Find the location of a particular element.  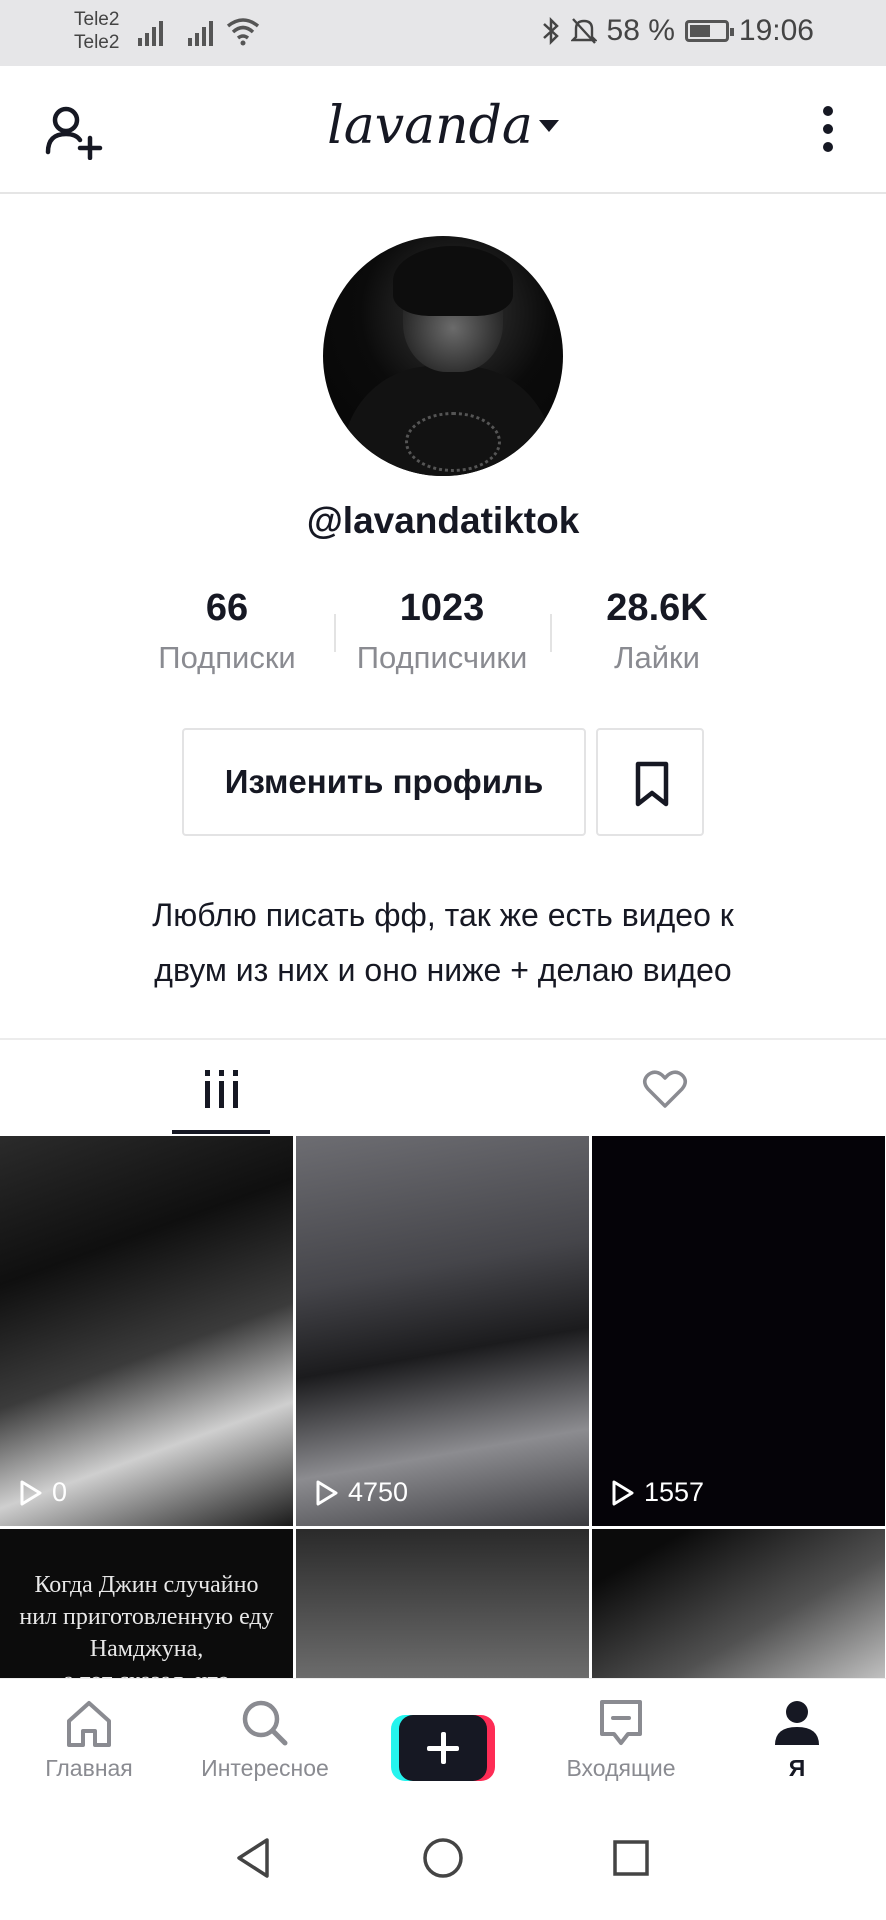

active-tab-indicator is located at coordinates (221, 1132).